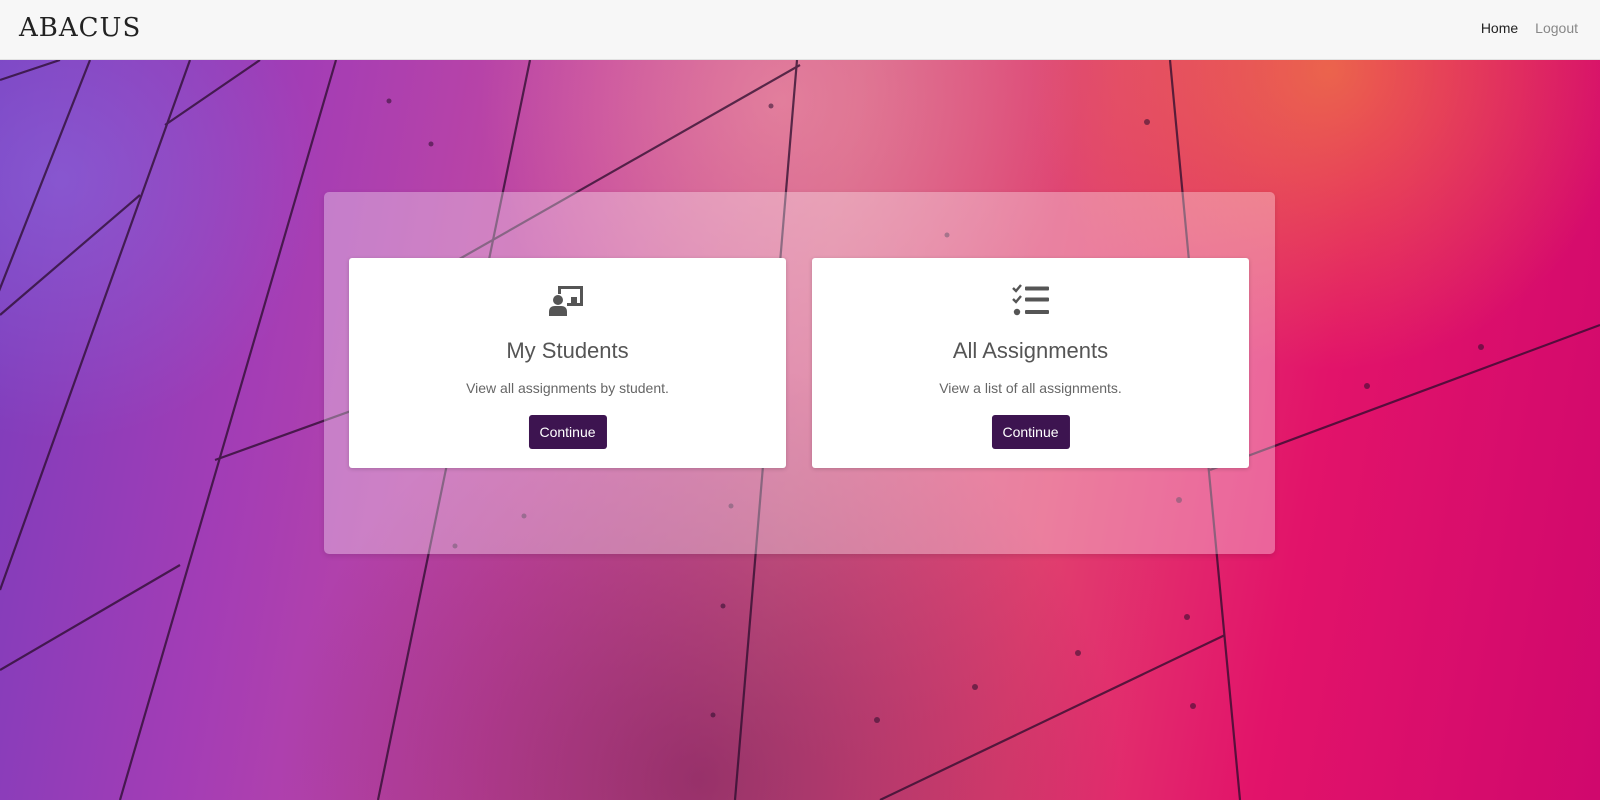  What do you see at coordinates (567, 388) in the screenshot?
I see `card-description: View all assignments by student.` at bounding box center [567, 388].